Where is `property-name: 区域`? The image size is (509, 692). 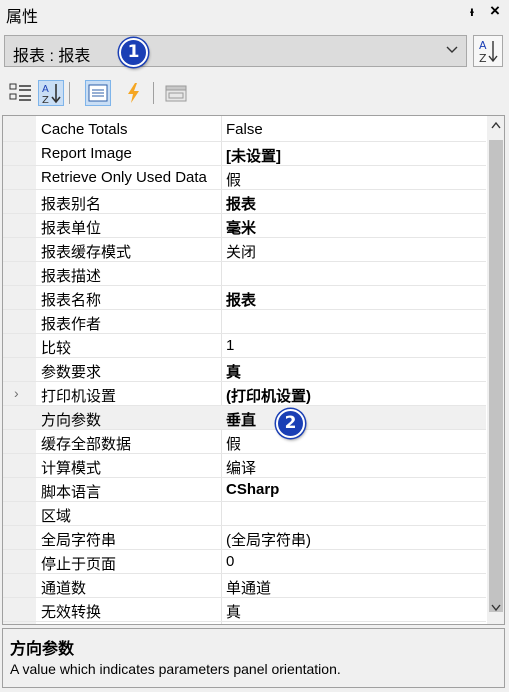 property-name: 区域 is located at coordinates (56, 516).